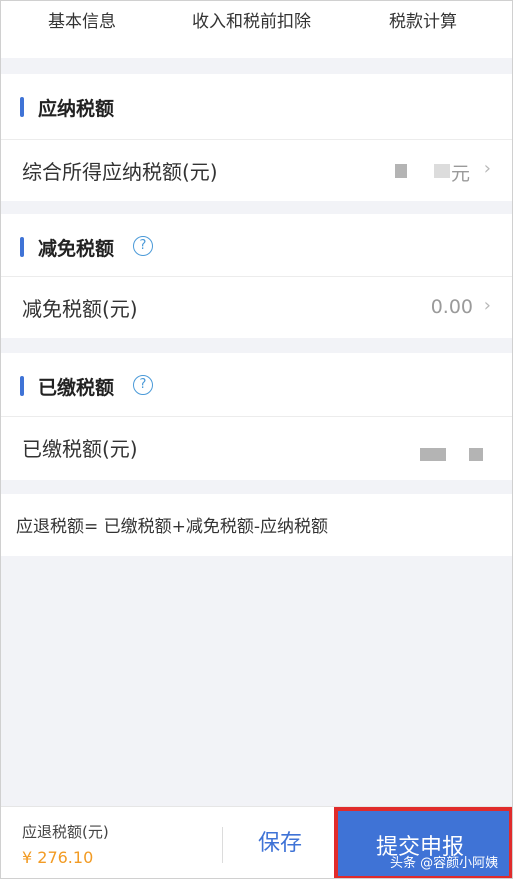  Describe the element at coordinates (76, 387) in the screenshot. I see `section-paid-title: 已缴税额` at that location.